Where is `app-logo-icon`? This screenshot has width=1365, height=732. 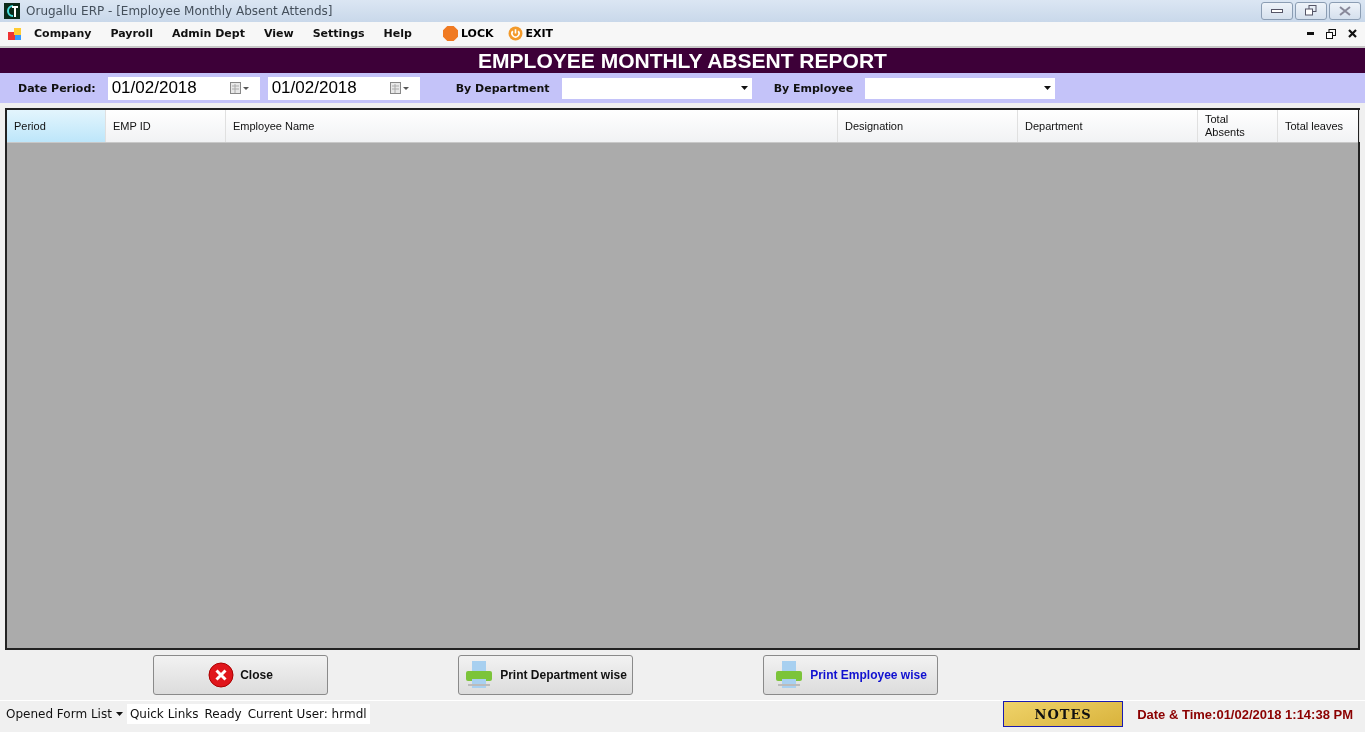
app-logo-icon is located at coordinates (12, 10).